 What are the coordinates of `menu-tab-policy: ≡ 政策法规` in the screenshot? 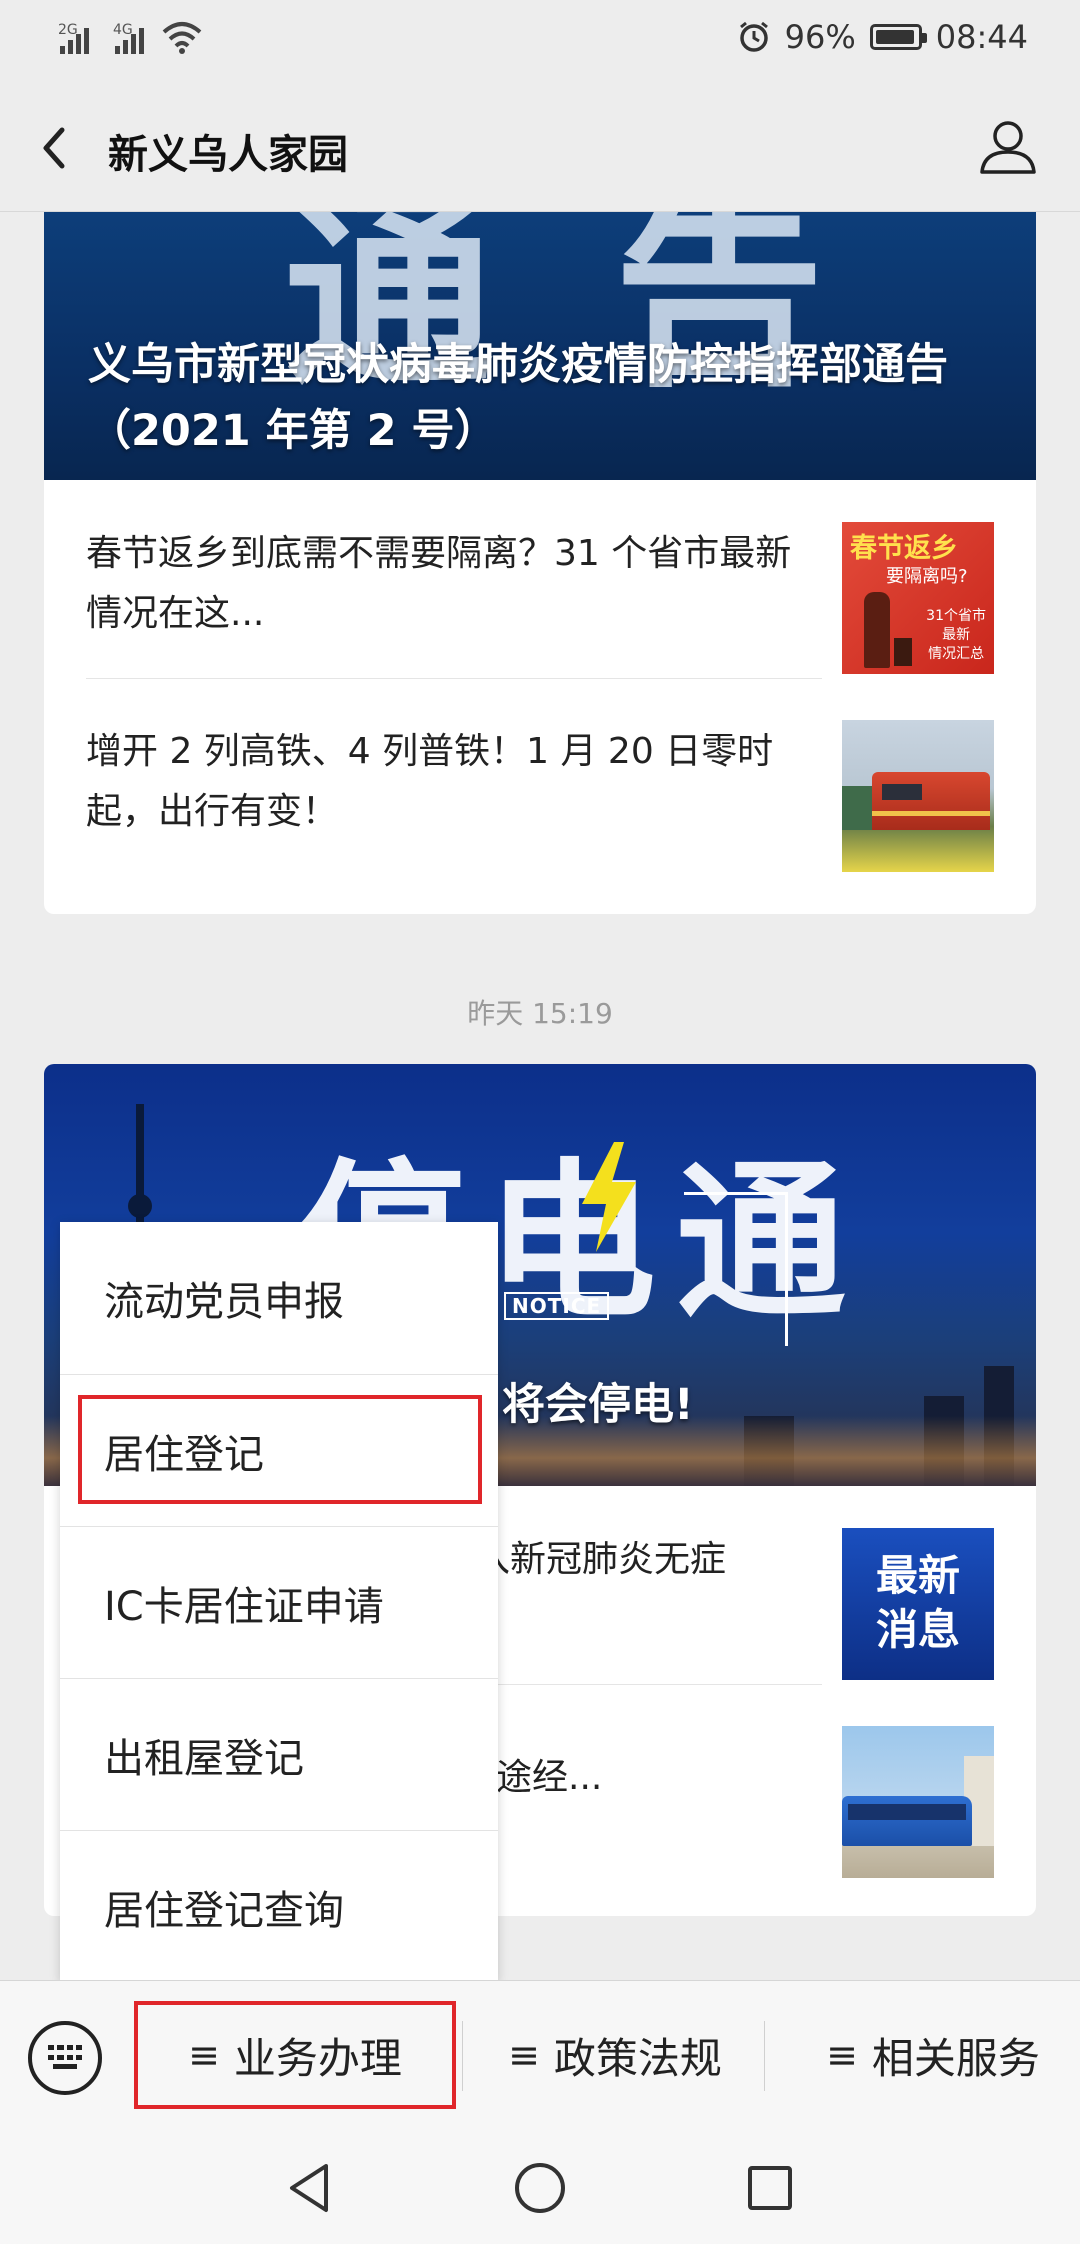 It's located at (615, 2055).